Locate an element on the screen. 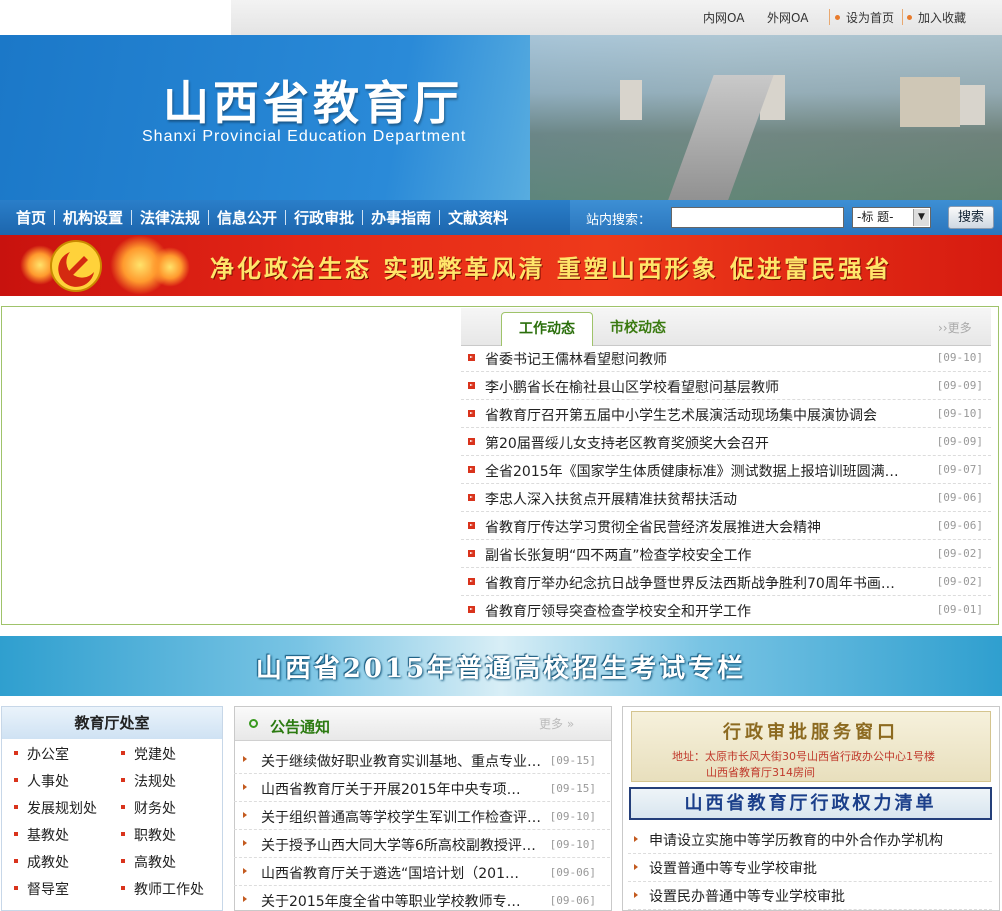 The height and width of the screenshot is (911, 1002). dept-link: 发展规划处 is located at coordinates (55, 808).